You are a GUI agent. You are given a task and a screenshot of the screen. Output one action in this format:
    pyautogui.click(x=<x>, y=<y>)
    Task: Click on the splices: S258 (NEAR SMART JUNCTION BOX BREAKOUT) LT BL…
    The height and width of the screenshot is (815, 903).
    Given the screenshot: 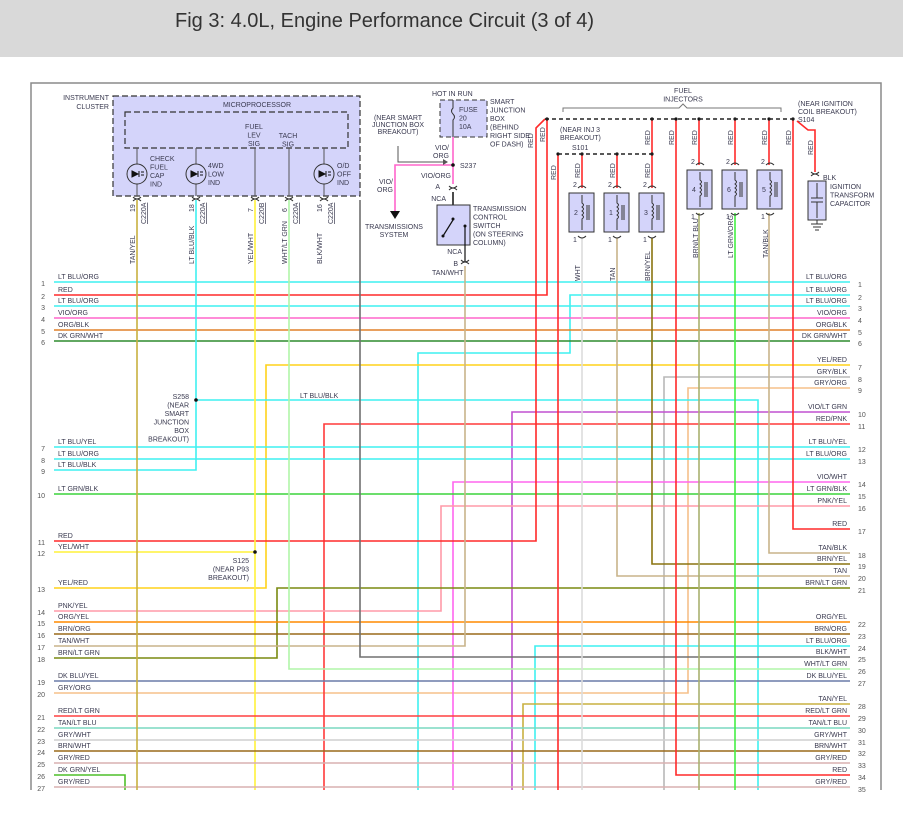 What is the action you would take?
    pyautogui.click(x=243, y=487)
    